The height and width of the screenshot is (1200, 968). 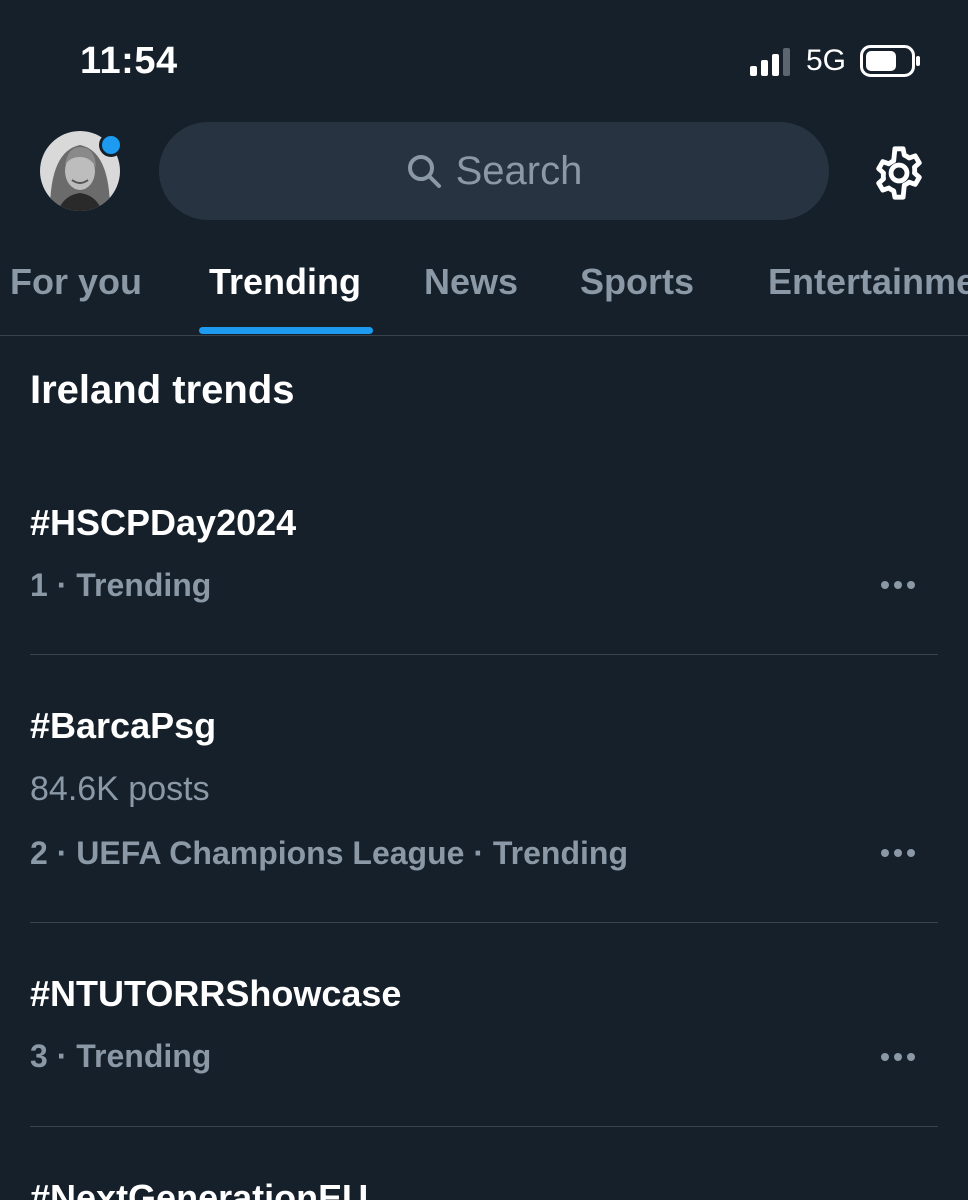 I want to click on tab-entertainment: Entertainme, so click(x=868, y=282).